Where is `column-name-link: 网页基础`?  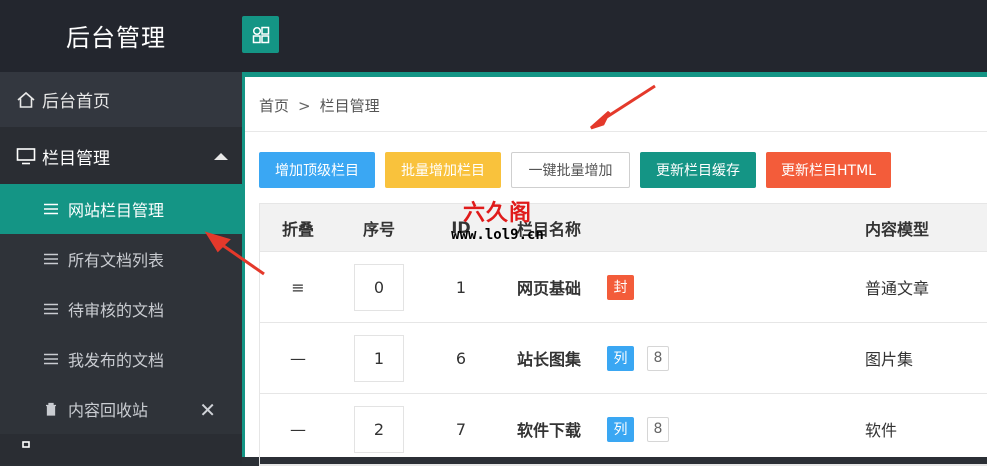 column-name-link: 网页基础 is located at coordinates (549, 287).